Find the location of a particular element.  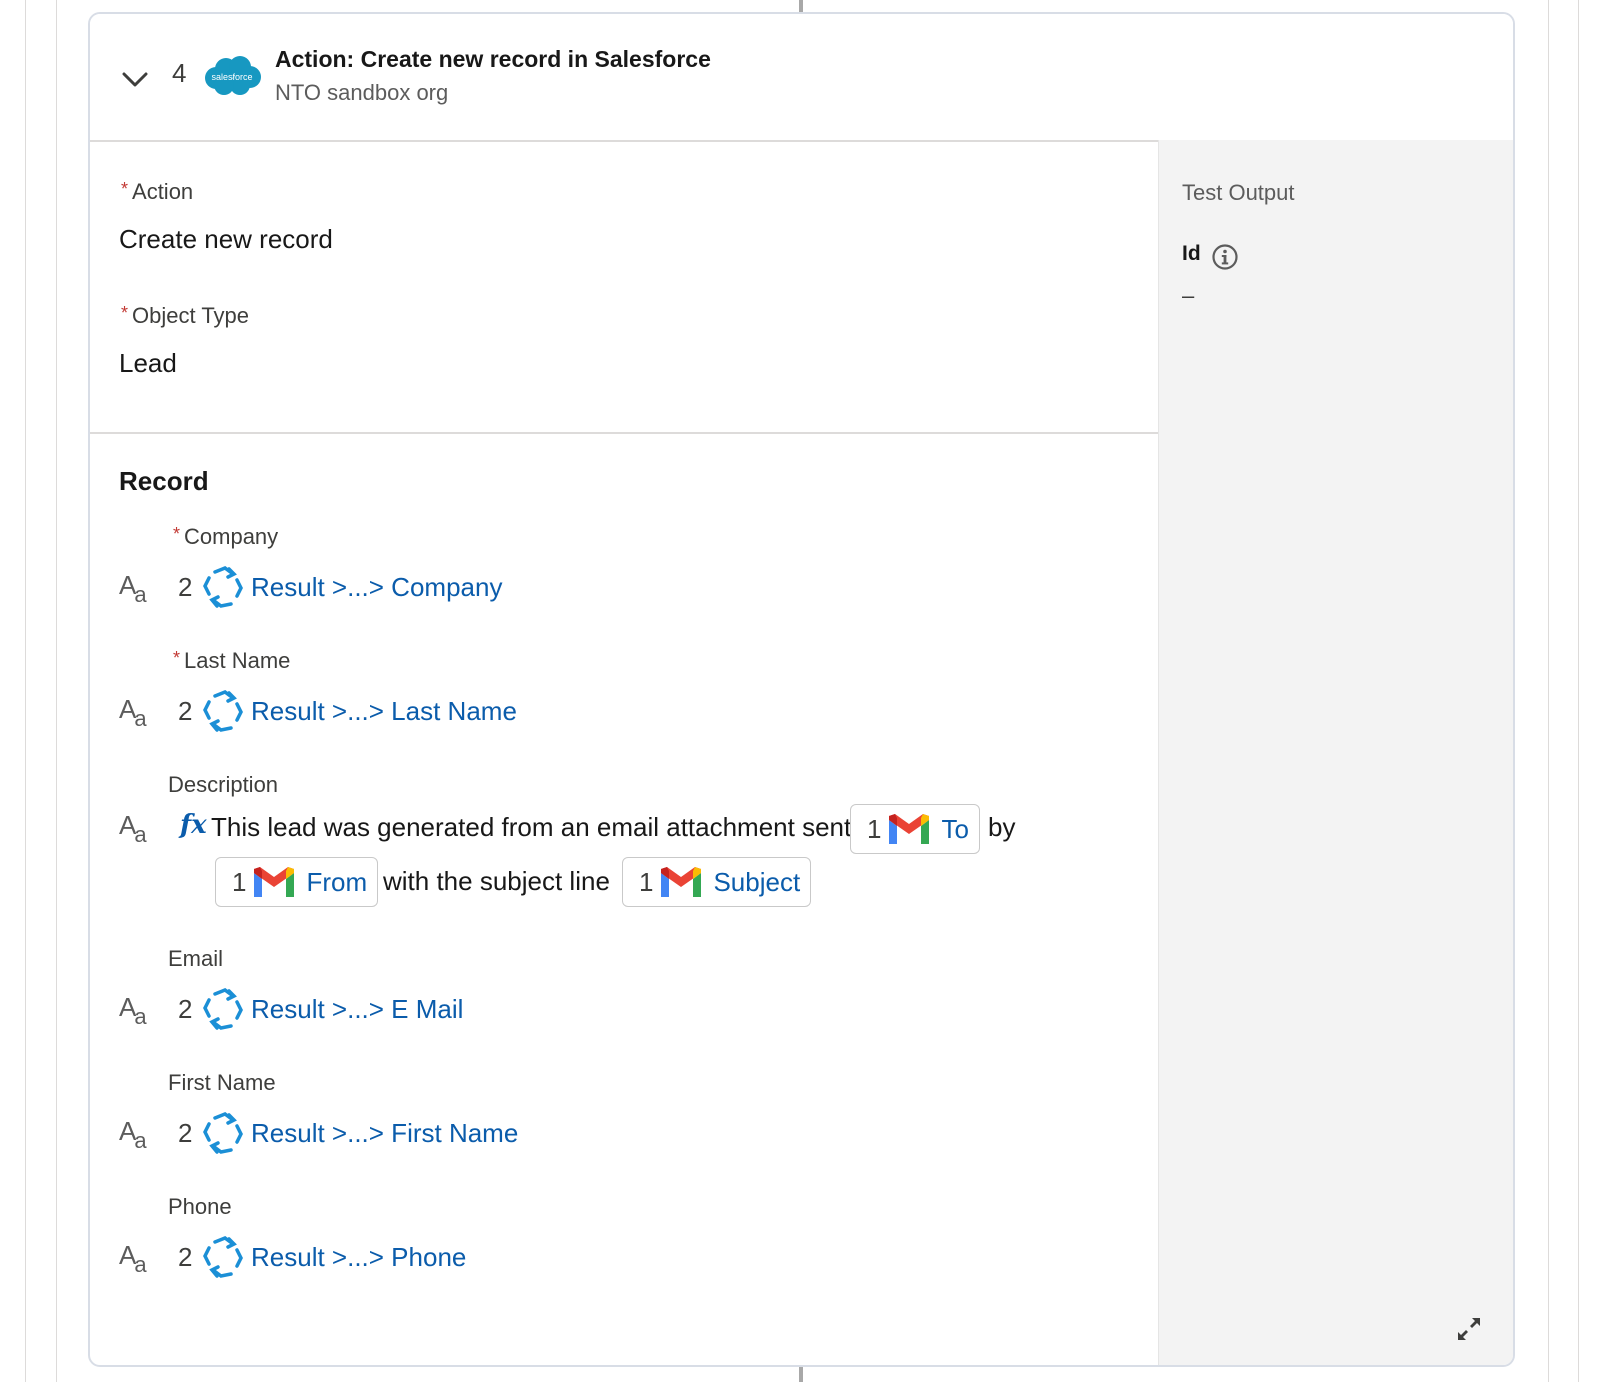

salesforce-logo: salesforce is located at coordinates (233, 75).